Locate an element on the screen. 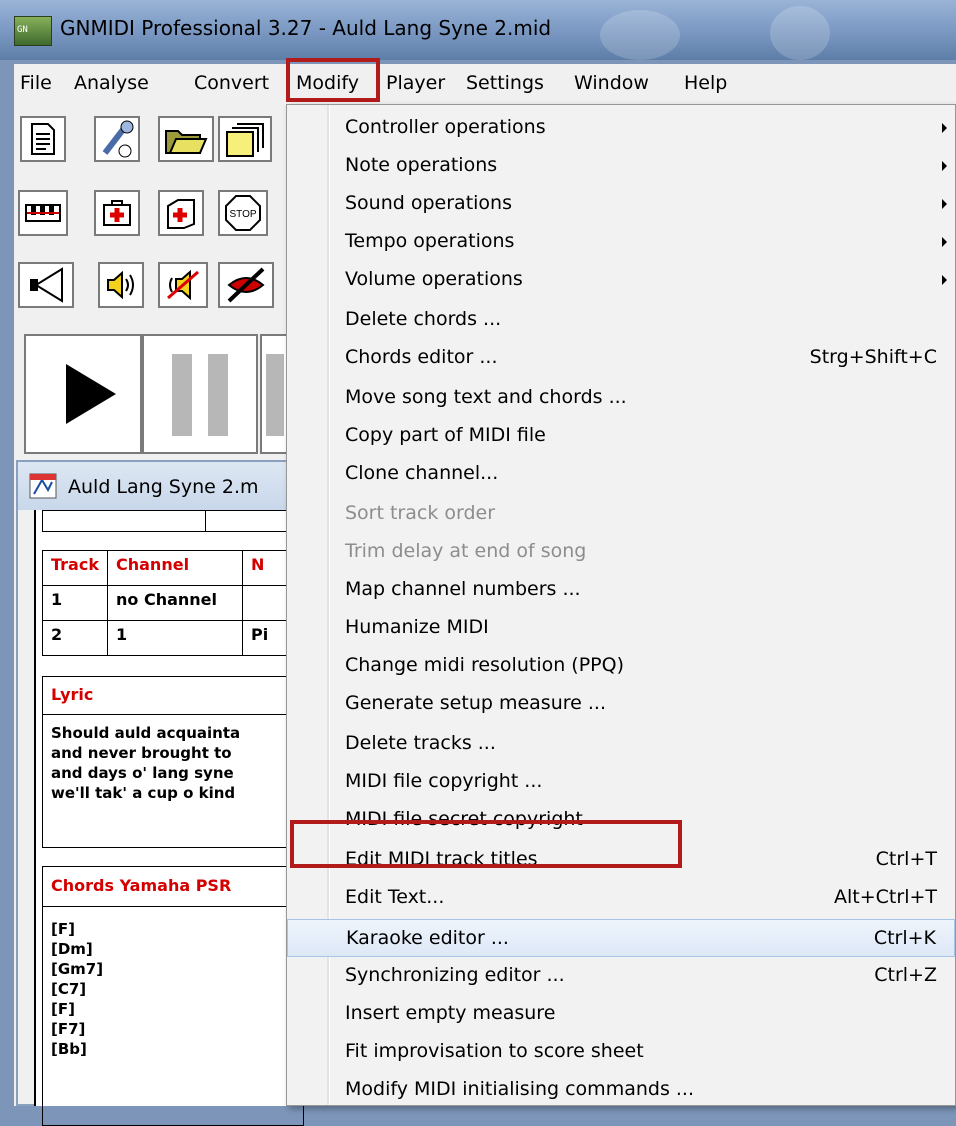  pause-icon is located at coordinates (200, 394).